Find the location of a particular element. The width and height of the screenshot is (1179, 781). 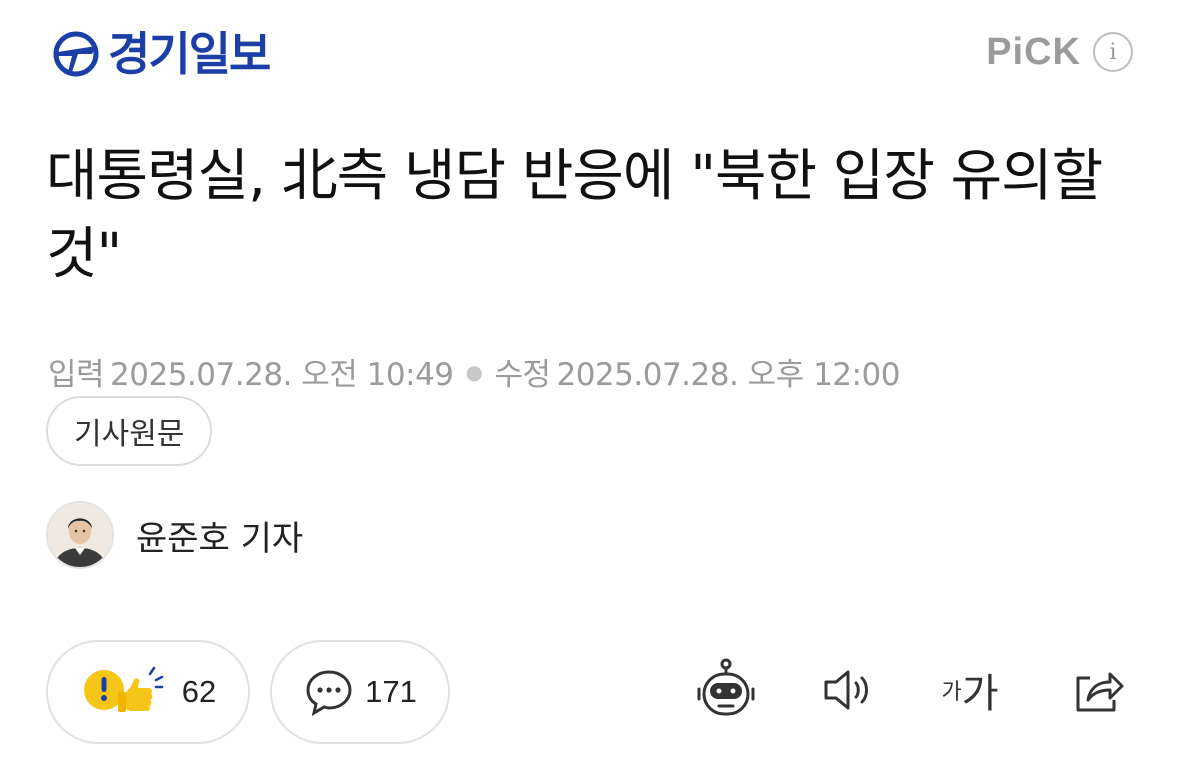

modified-label: 수정 is located at coordinates (522, 375).